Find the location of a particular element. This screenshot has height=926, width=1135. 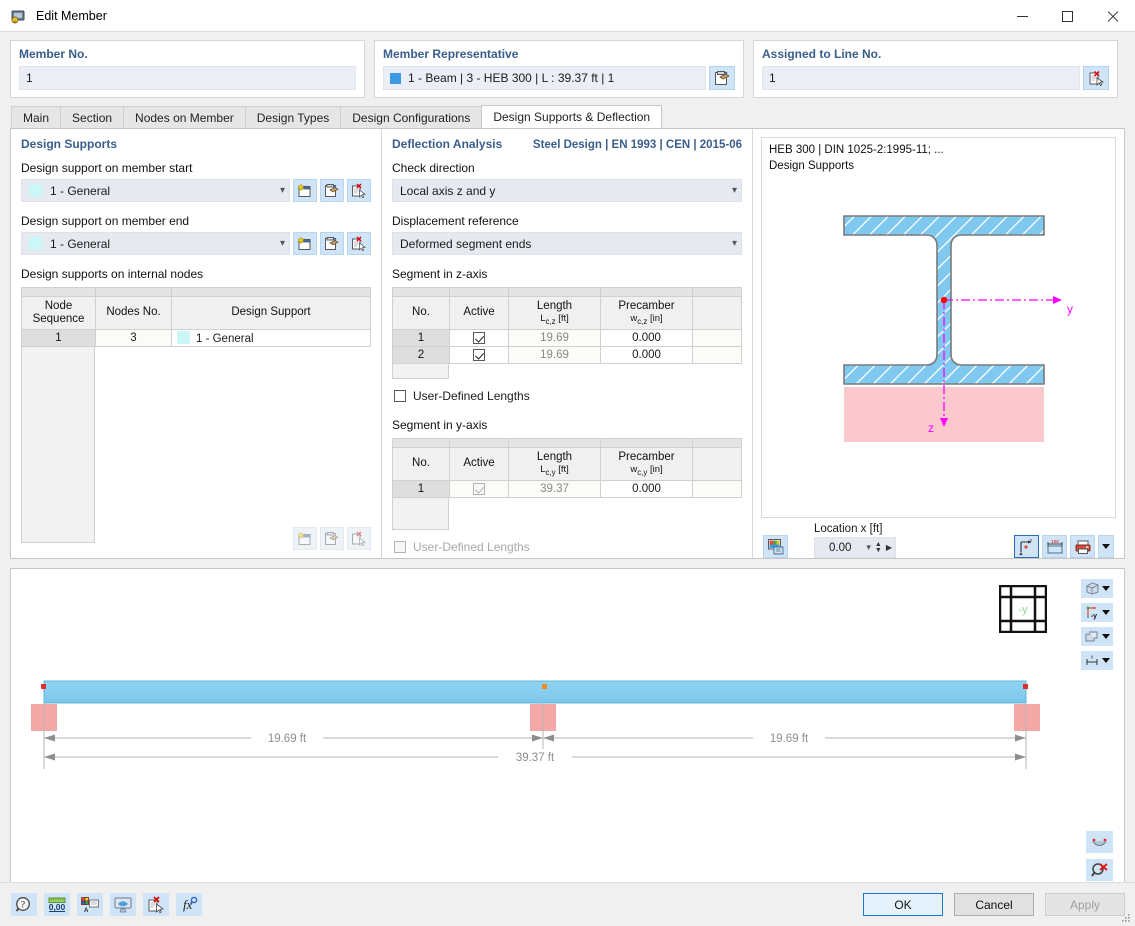

print-button is located at coordinates (1082, 546).